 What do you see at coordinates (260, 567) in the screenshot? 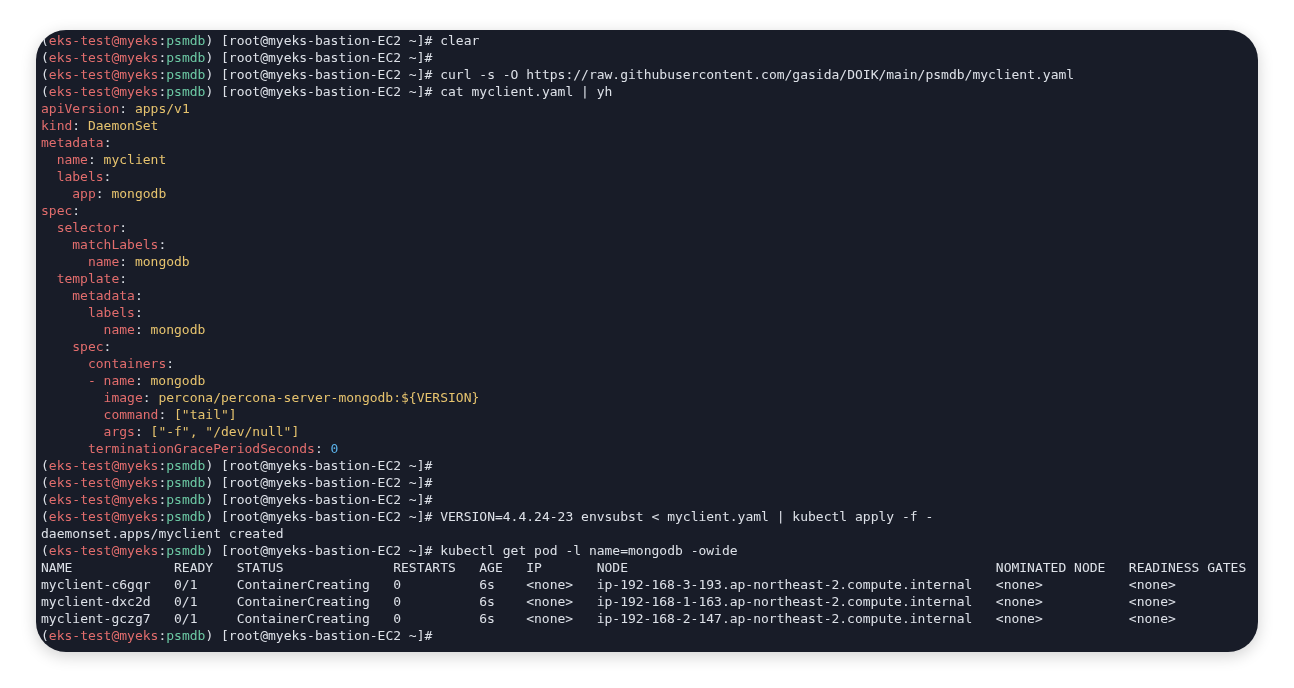
I see `column-header: STATUS` at bounding box center [260, 567].